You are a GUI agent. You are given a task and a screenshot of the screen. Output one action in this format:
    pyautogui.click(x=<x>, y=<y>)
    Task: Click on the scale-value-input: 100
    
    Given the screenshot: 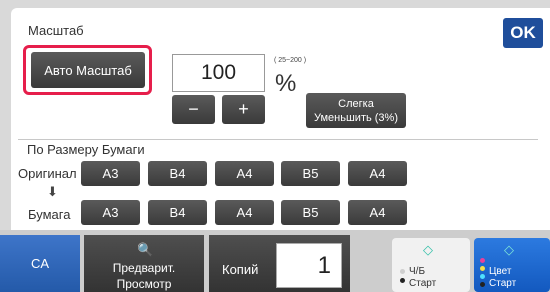 What is the action you would take?
    pyautogui.click(x=218, y=73)
    